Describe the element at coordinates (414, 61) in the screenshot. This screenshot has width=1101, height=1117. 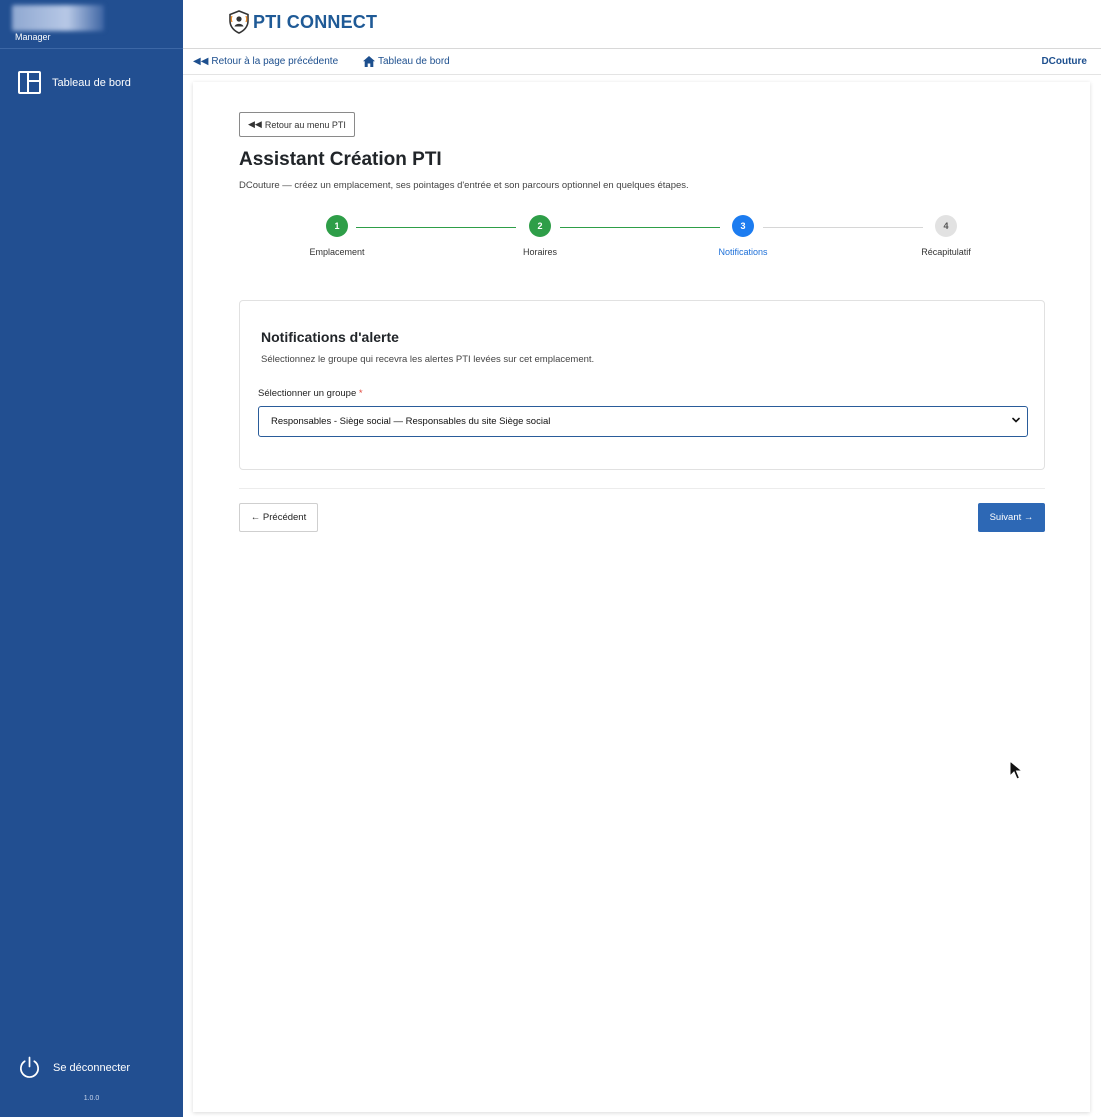
I see `dashboard-link-label: Tableau de bord` at that location.